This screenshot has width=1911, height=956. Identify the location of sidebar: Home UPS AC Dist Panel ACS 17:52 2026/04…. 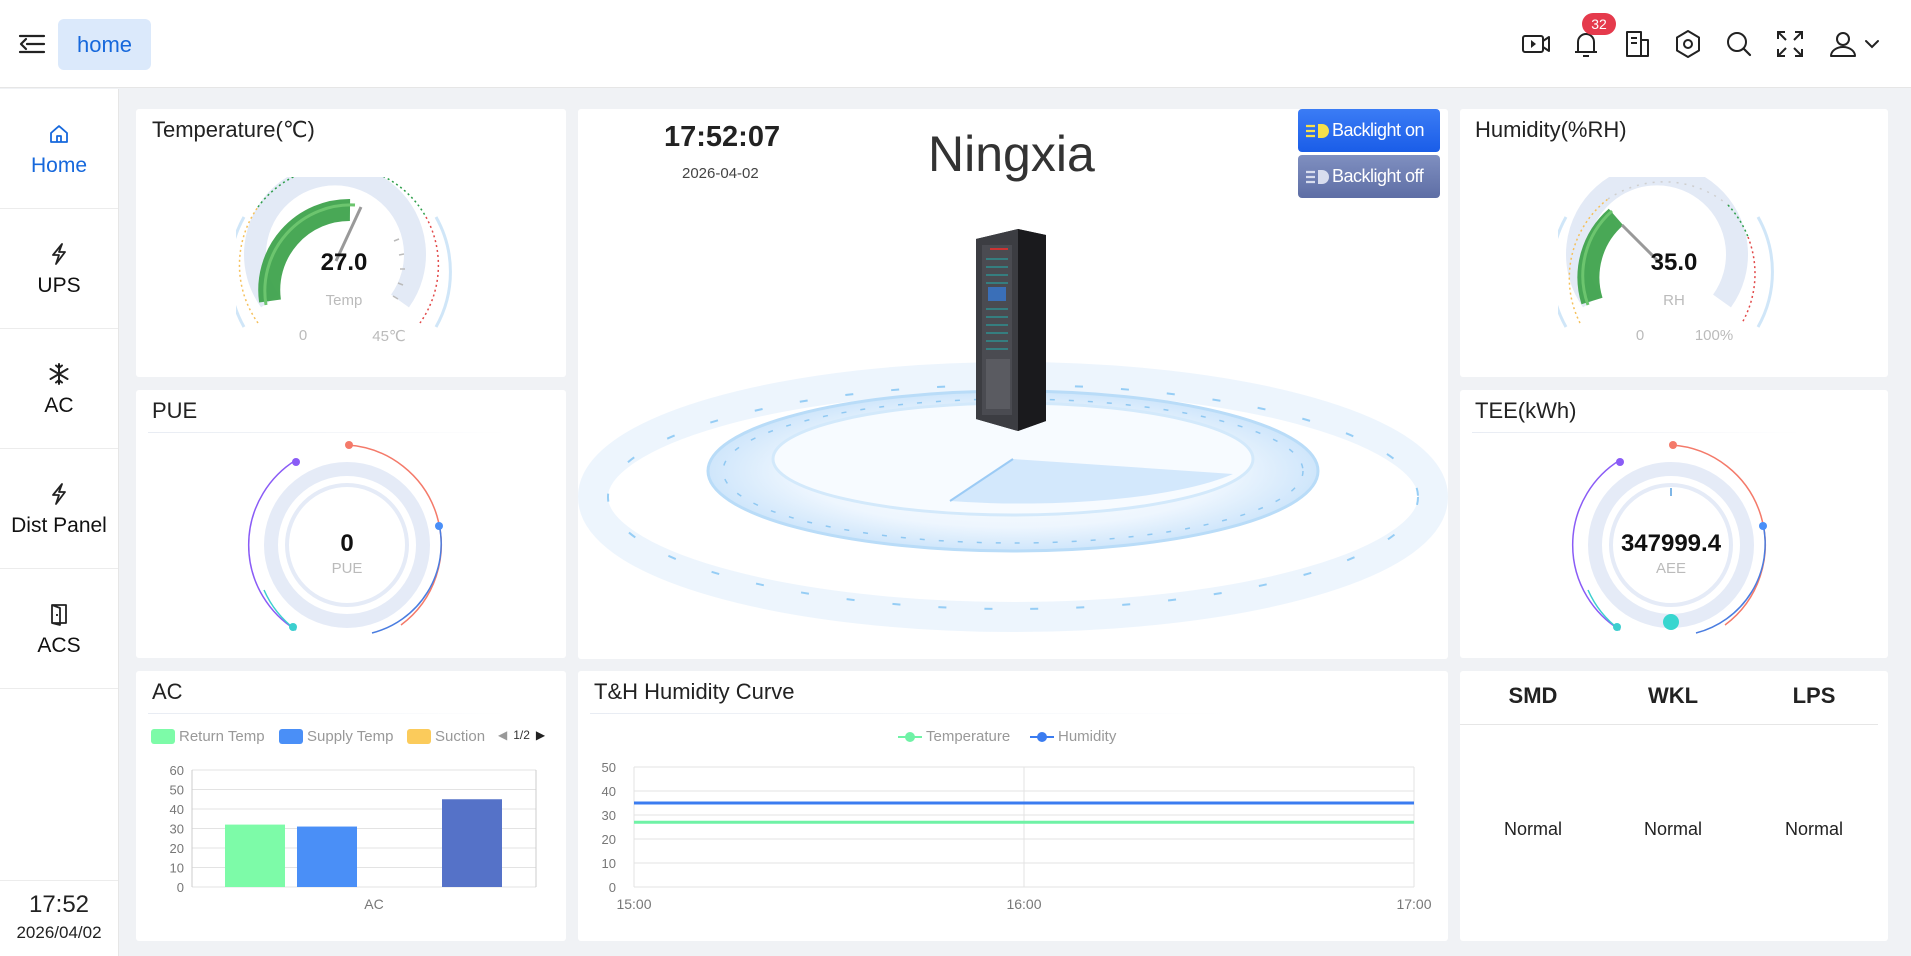
(59, 522).